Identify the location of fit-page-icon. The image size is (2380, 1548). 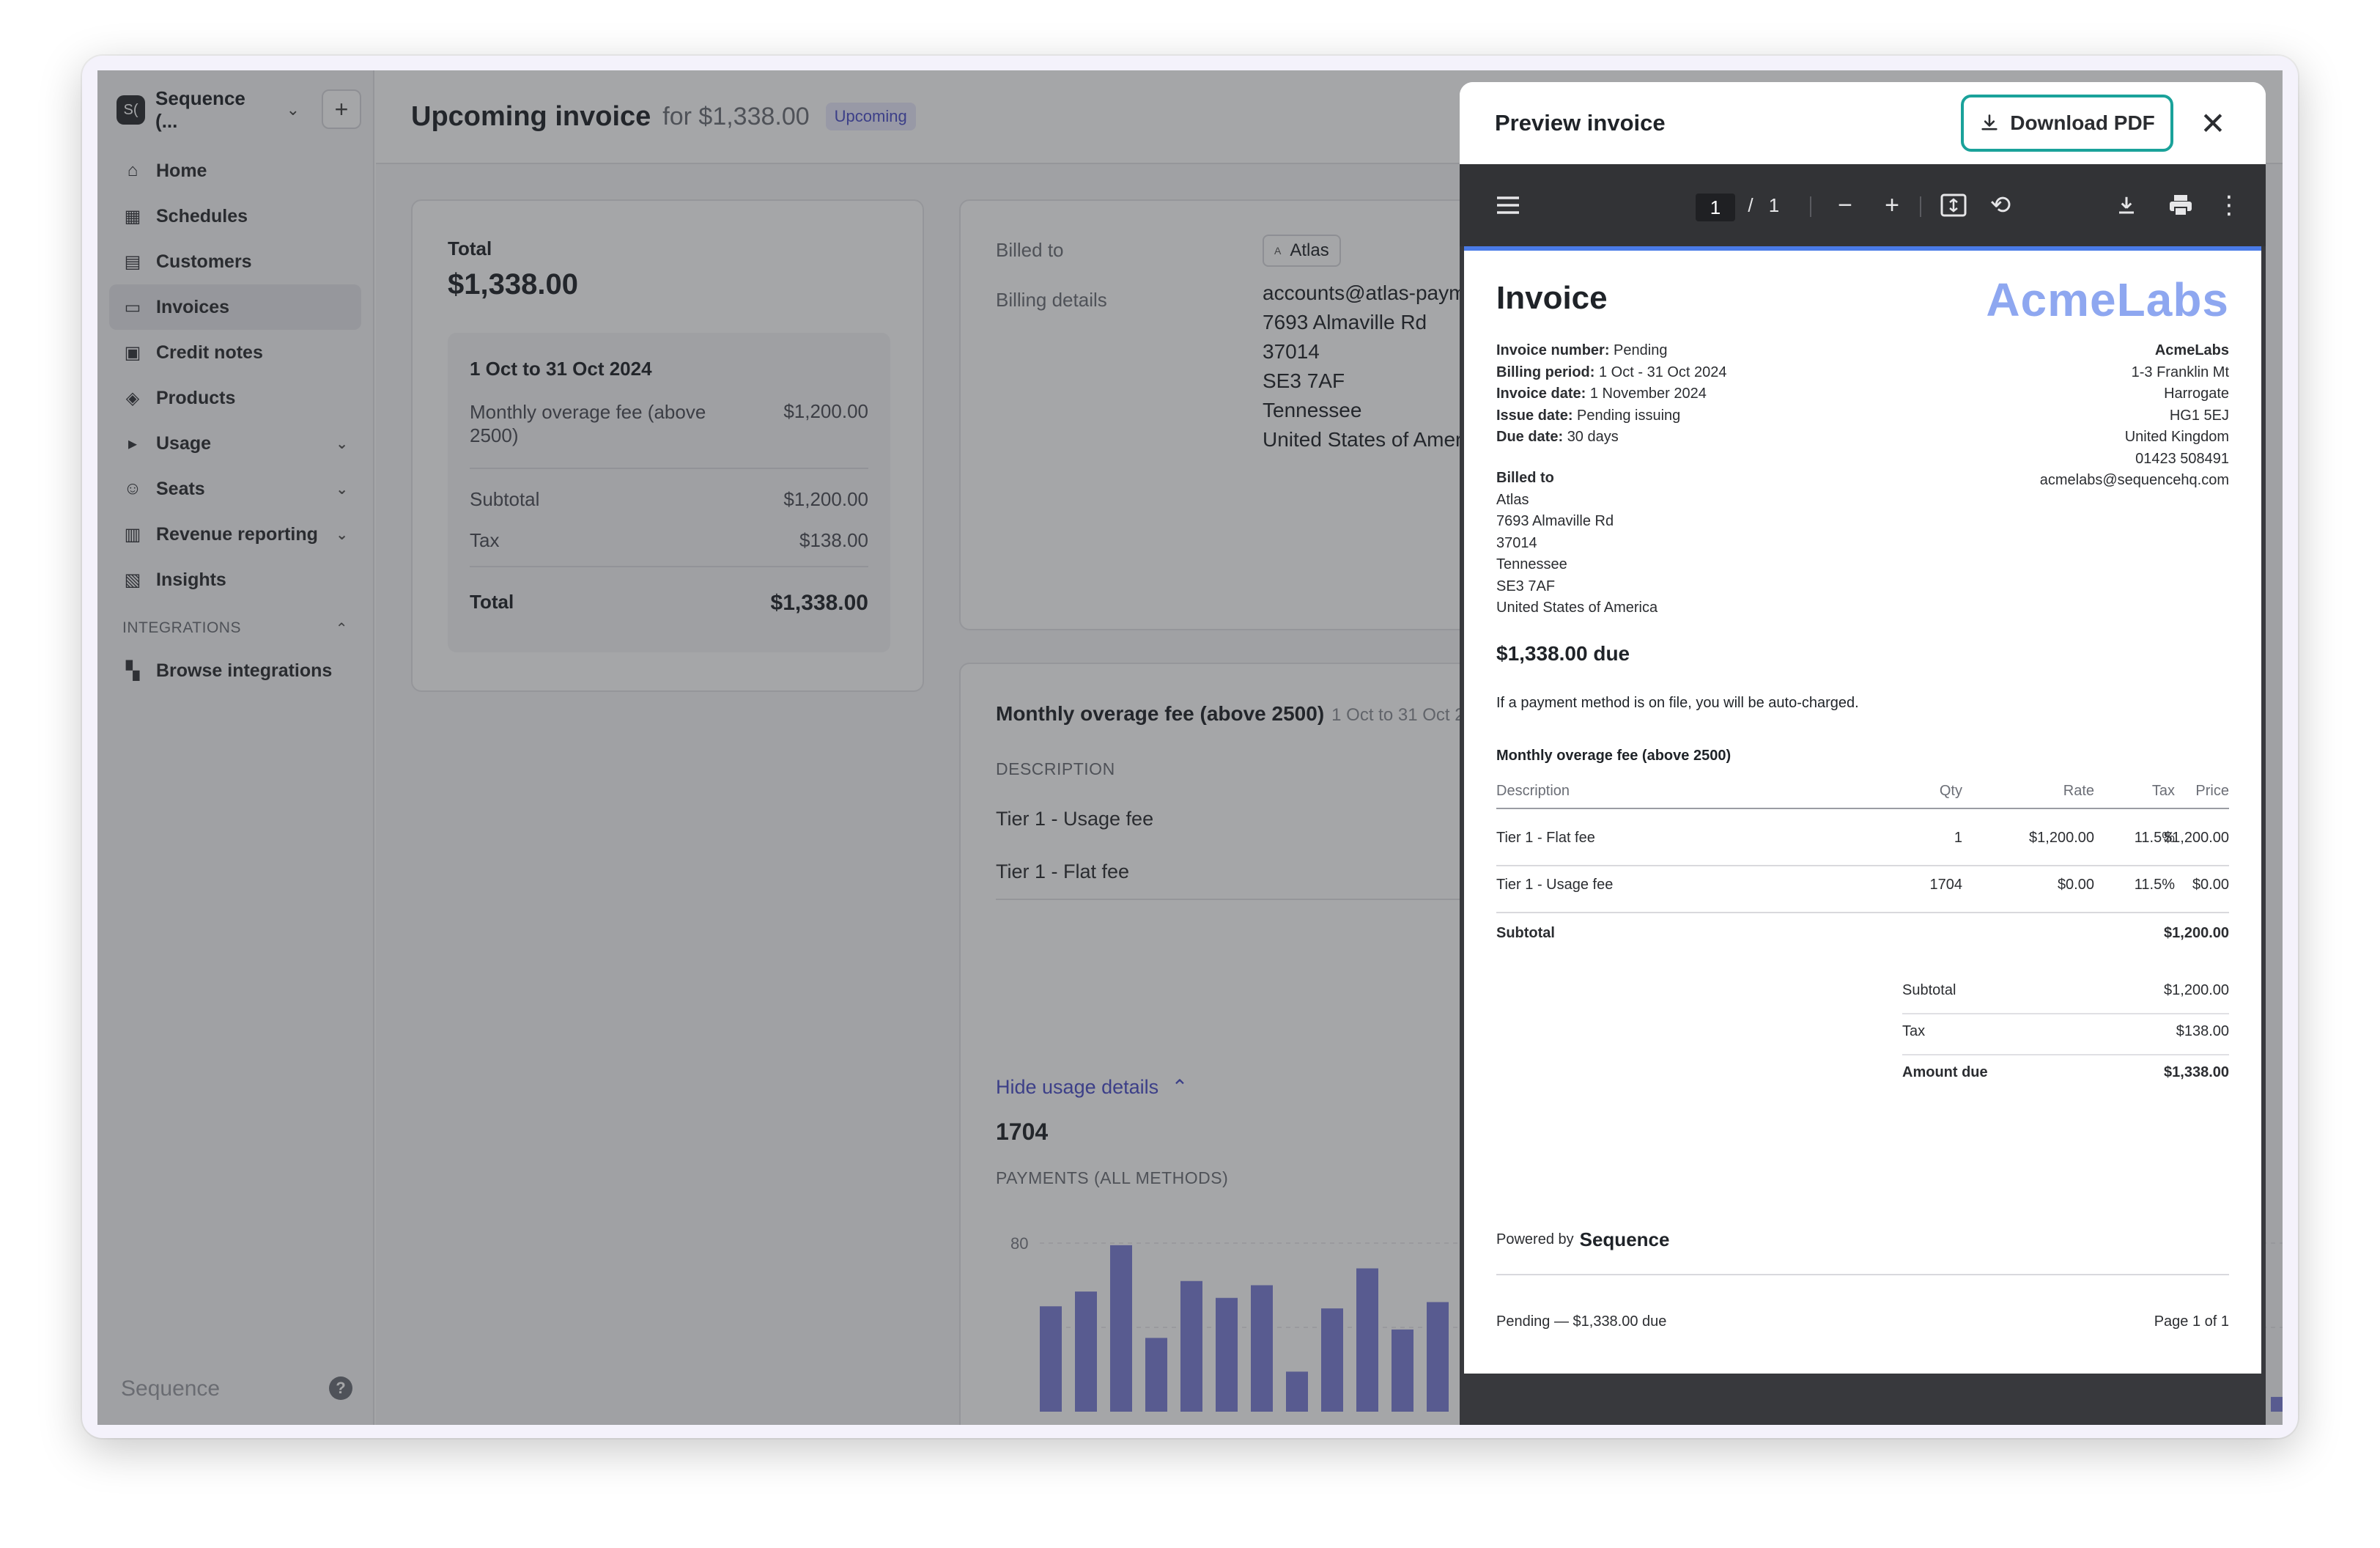
(1953, 205).